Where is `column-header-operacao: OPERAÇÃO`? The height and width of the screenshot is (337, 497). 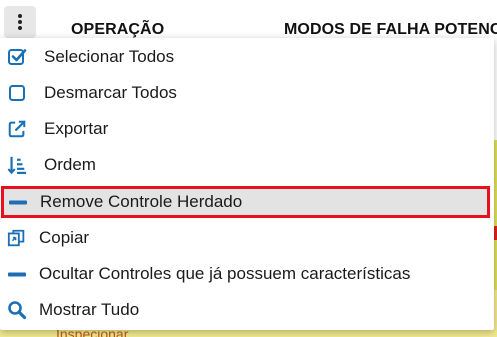 column-header-operacao: OPERAÇÃO is located at coordinates (117, 30).